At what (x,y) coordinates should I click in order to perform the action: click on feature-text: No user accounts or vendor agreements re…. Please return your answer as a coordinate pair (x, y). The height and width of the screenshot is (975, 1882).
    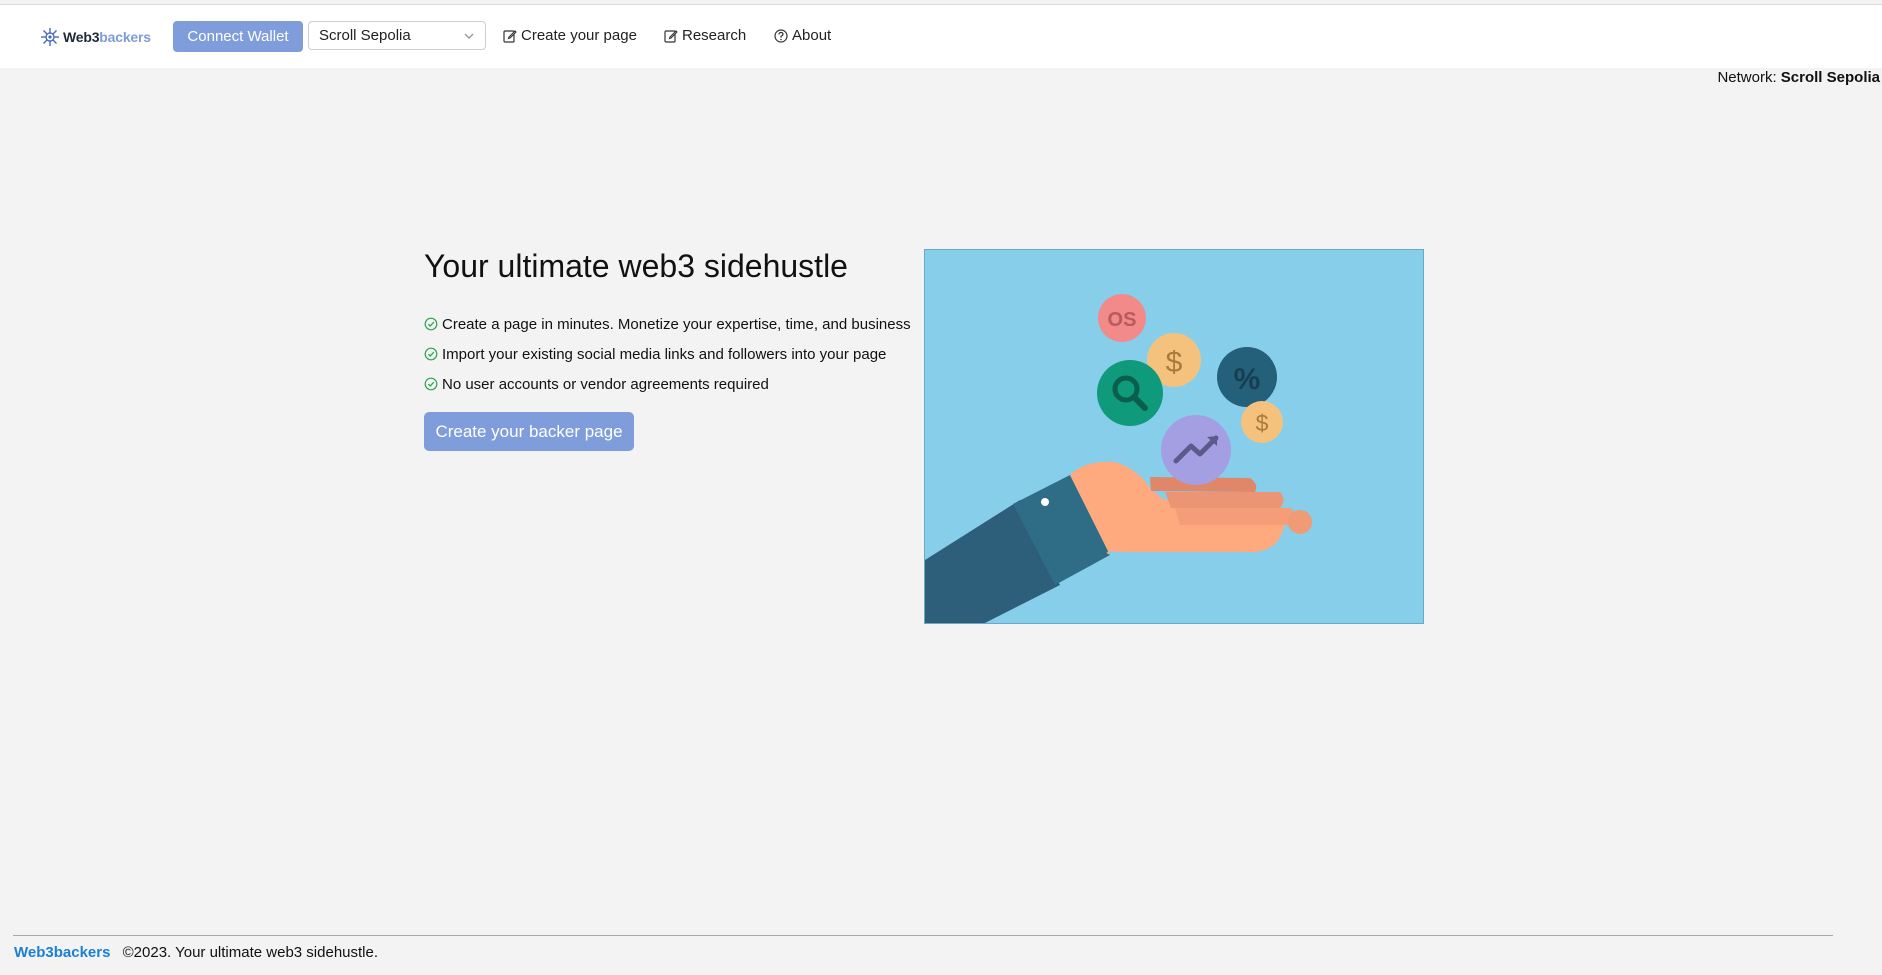
    Looking at the image, I should click on (605, 384).